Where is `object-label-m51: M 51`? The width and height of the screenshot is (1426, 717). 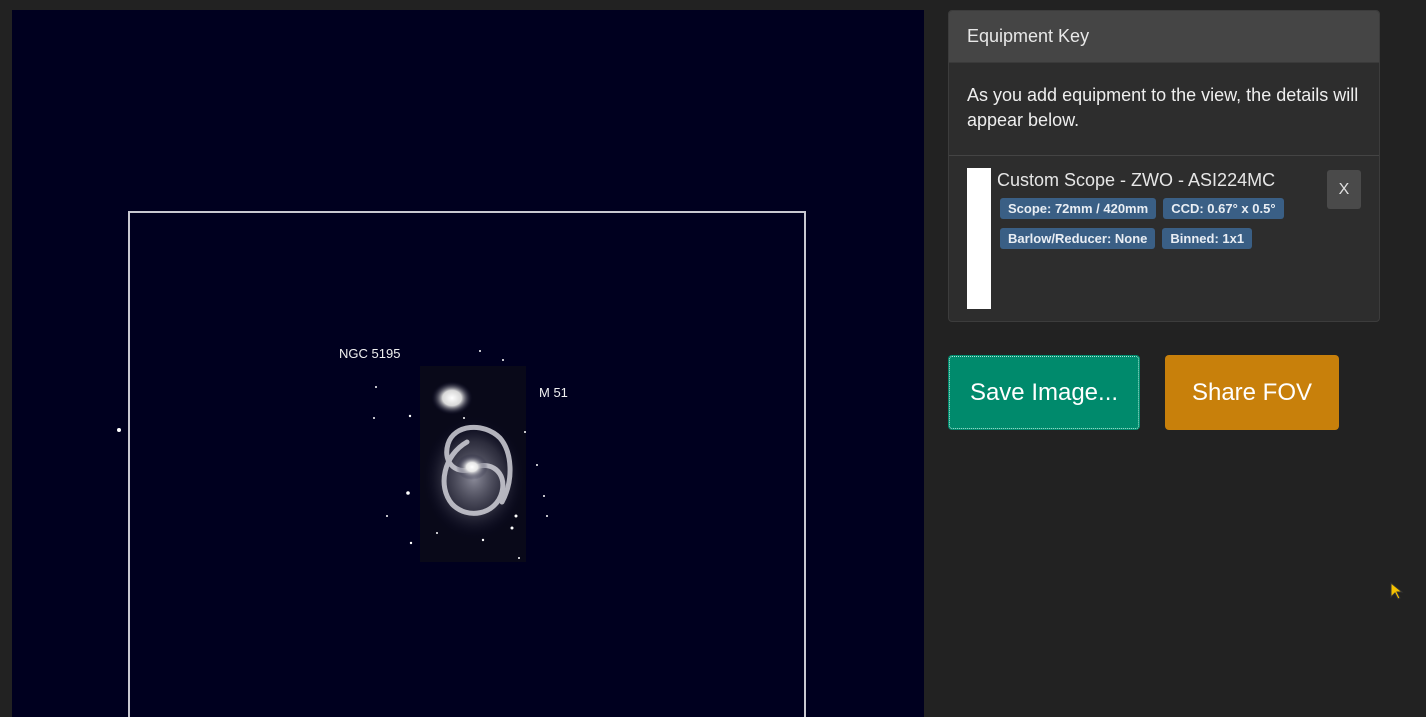 object-label-m51: M 51 is located at coordinates (553, 392).